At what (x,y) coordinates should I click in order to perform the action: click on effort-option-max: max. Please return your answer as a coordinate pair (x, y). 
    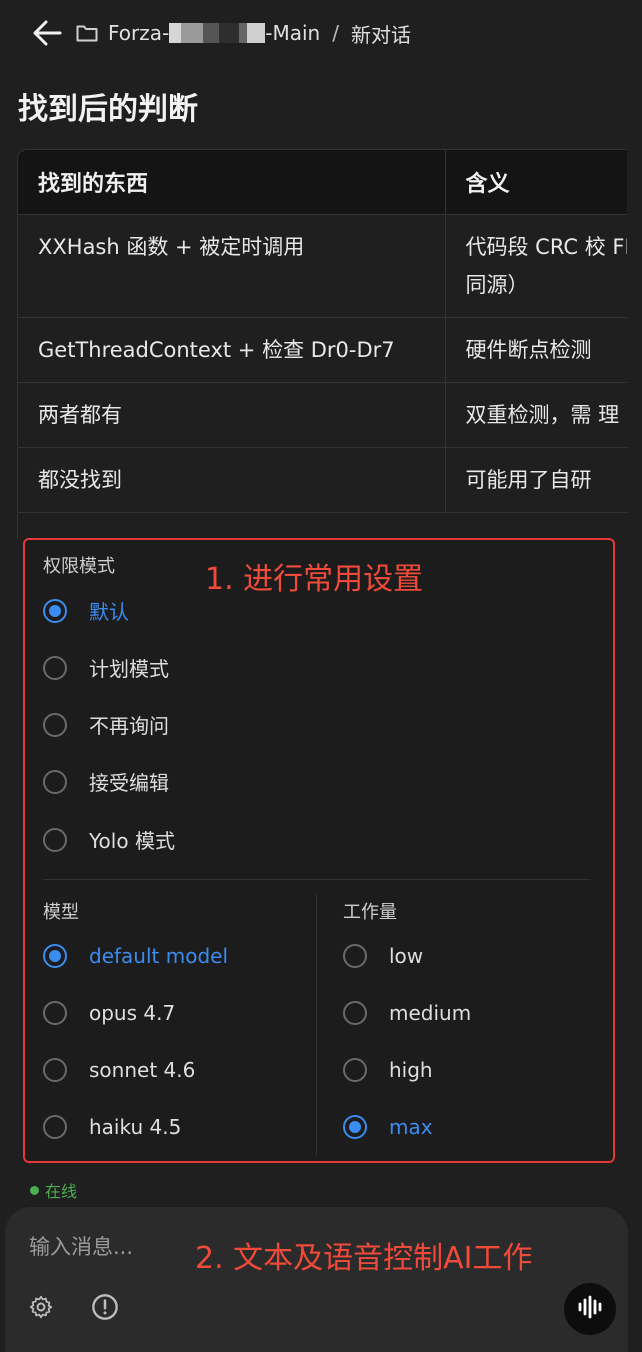
    Looking at the image, I should click on (388, 1127).